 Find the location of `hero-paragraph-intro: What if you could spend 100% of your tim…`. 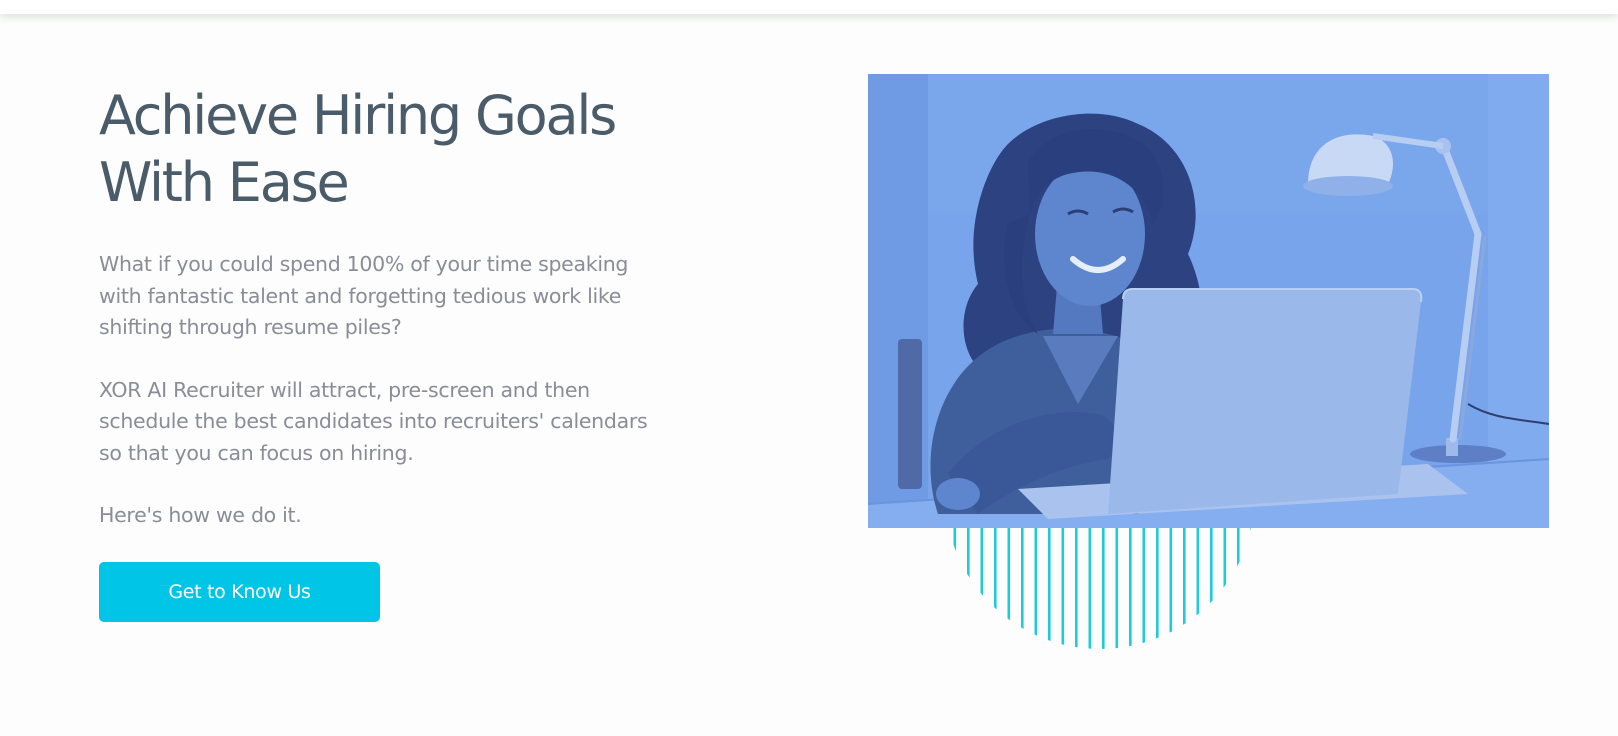

hero-paragraph-intro: What if you could spend 100% of your tim… is located at coordinates (364, 295).